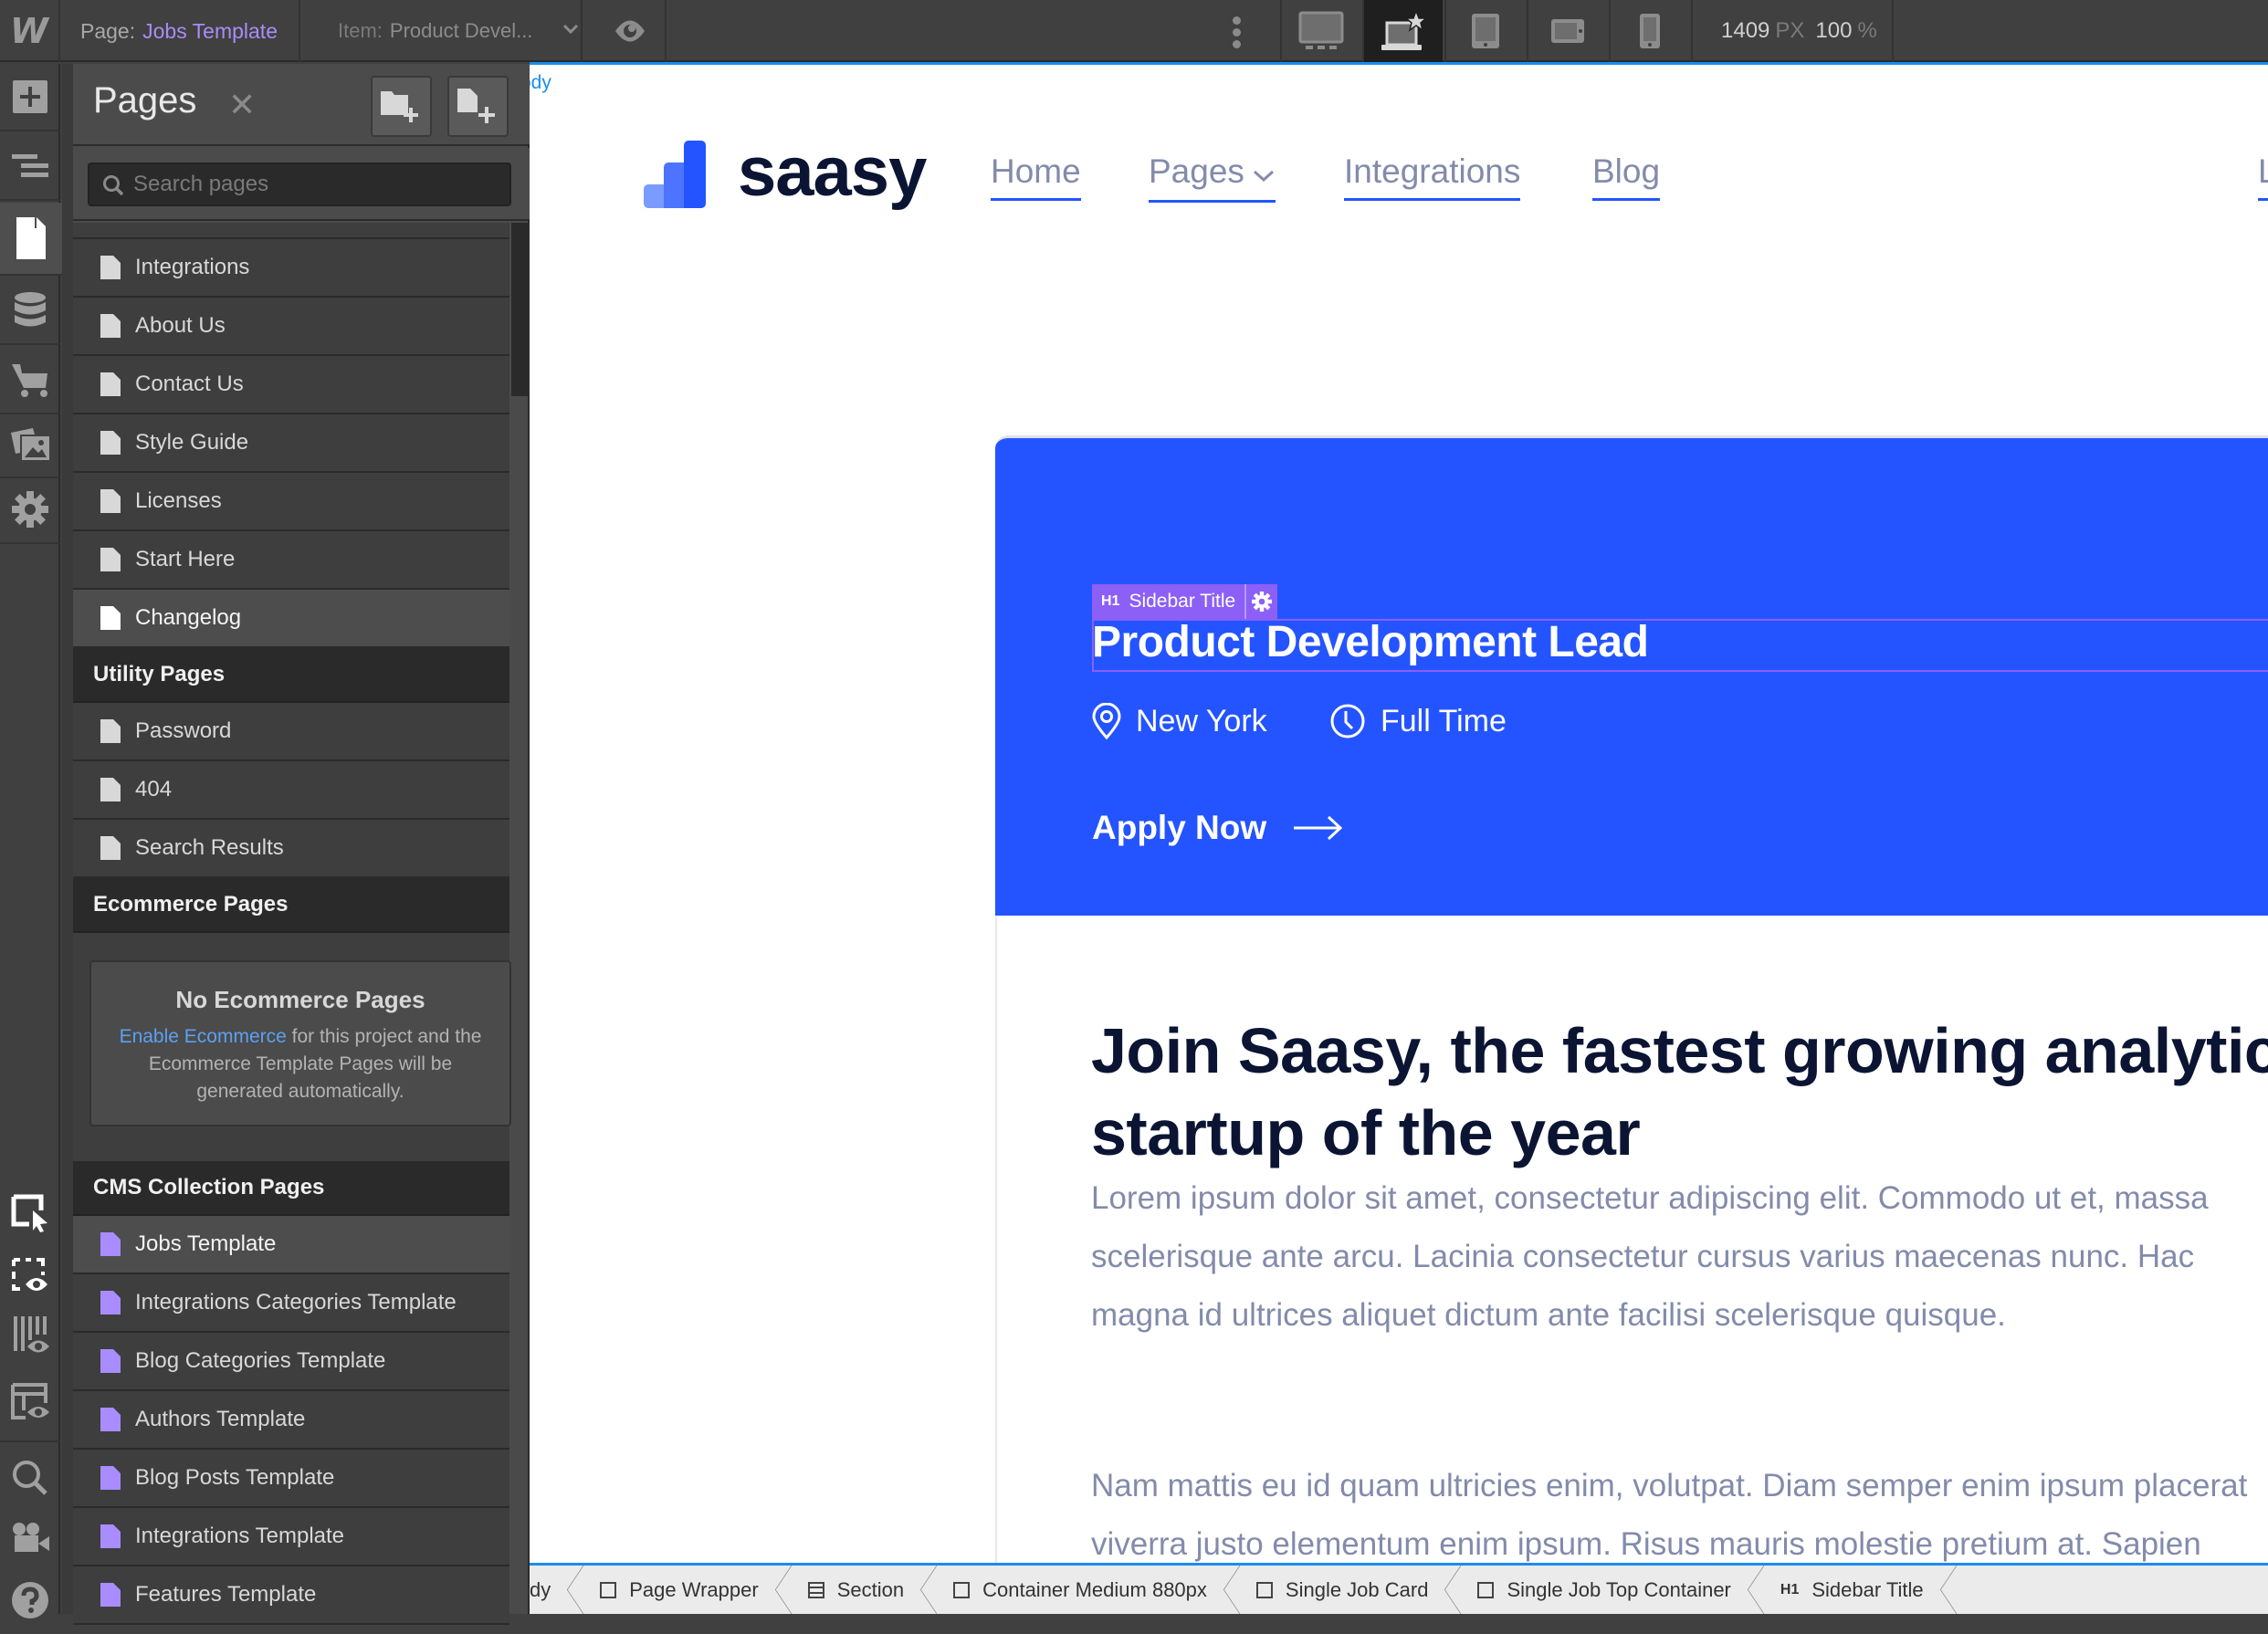 The width and height of the screenshot is (2268, 1634). I want to click on page-list-item: Style Guide, so click(291, 444).